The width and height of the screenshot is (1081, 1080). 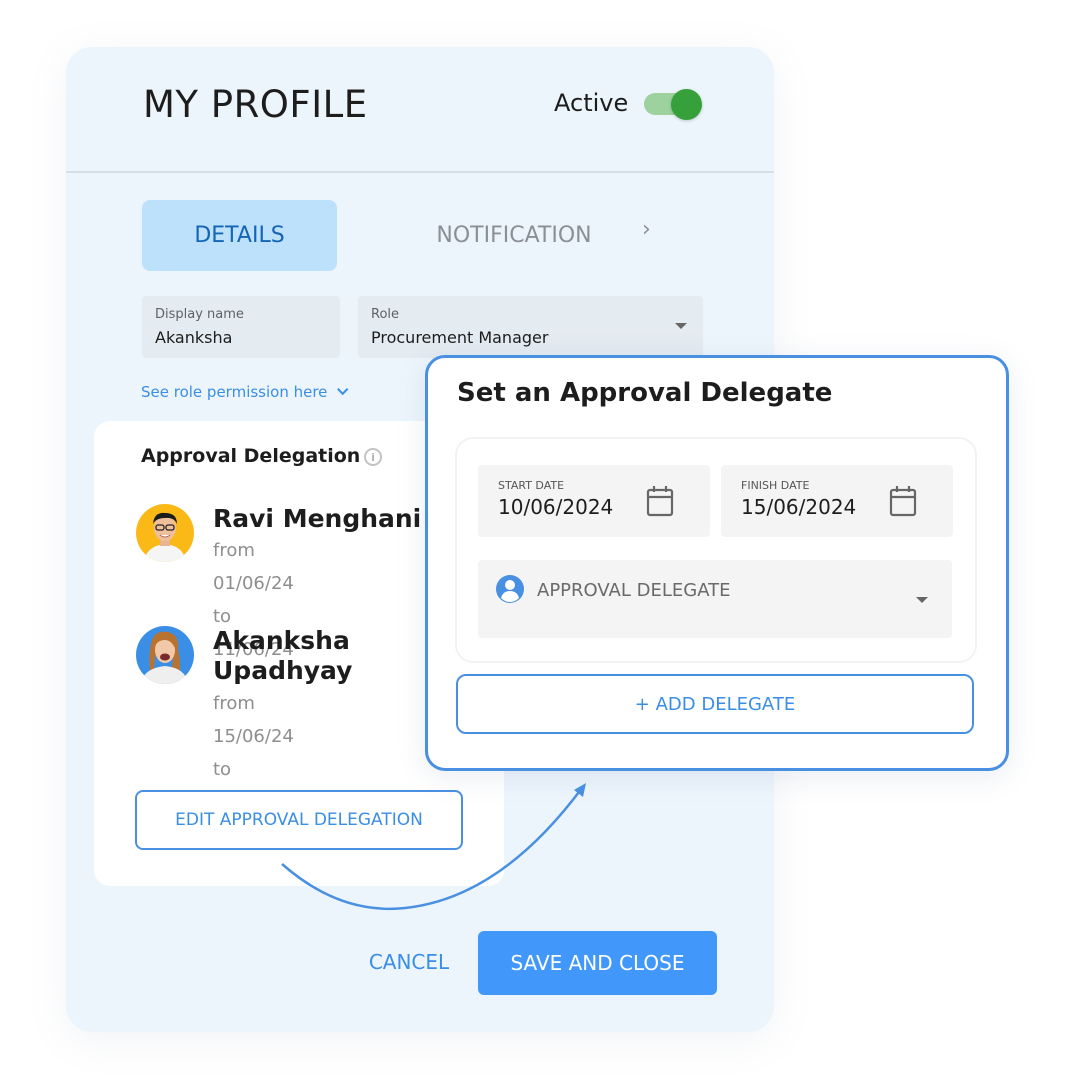 What do you see at coordinates (433, 847) in the screenshot?
I see `flow-arrow-icon` at bounding box center [433, 847].